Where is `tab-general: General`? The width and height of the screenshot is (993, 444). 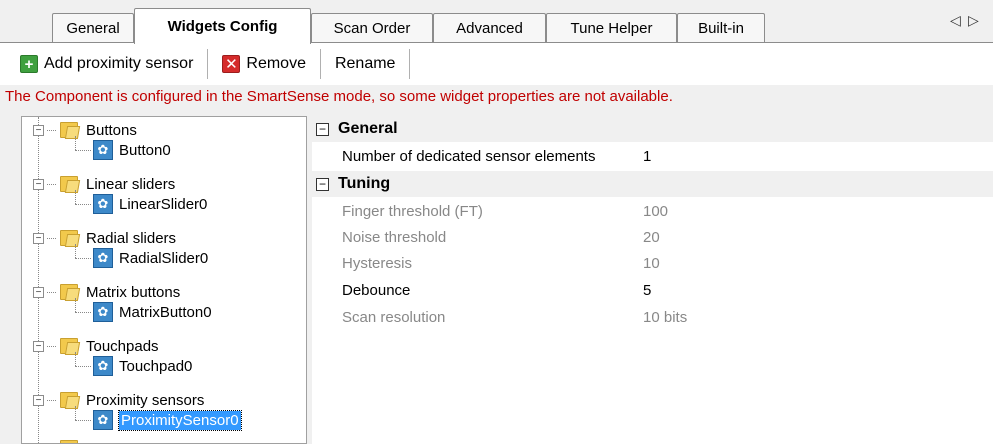 tab-general: General is located at coordinates (93, 28).